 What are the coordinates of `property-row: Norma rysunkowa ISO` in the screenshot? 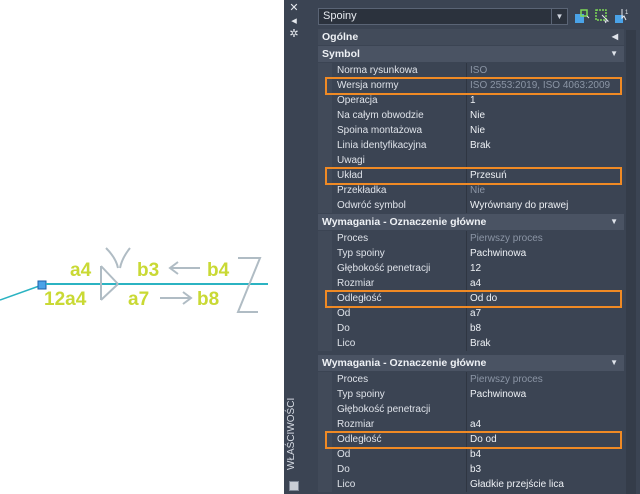 It's located at (471, 70).